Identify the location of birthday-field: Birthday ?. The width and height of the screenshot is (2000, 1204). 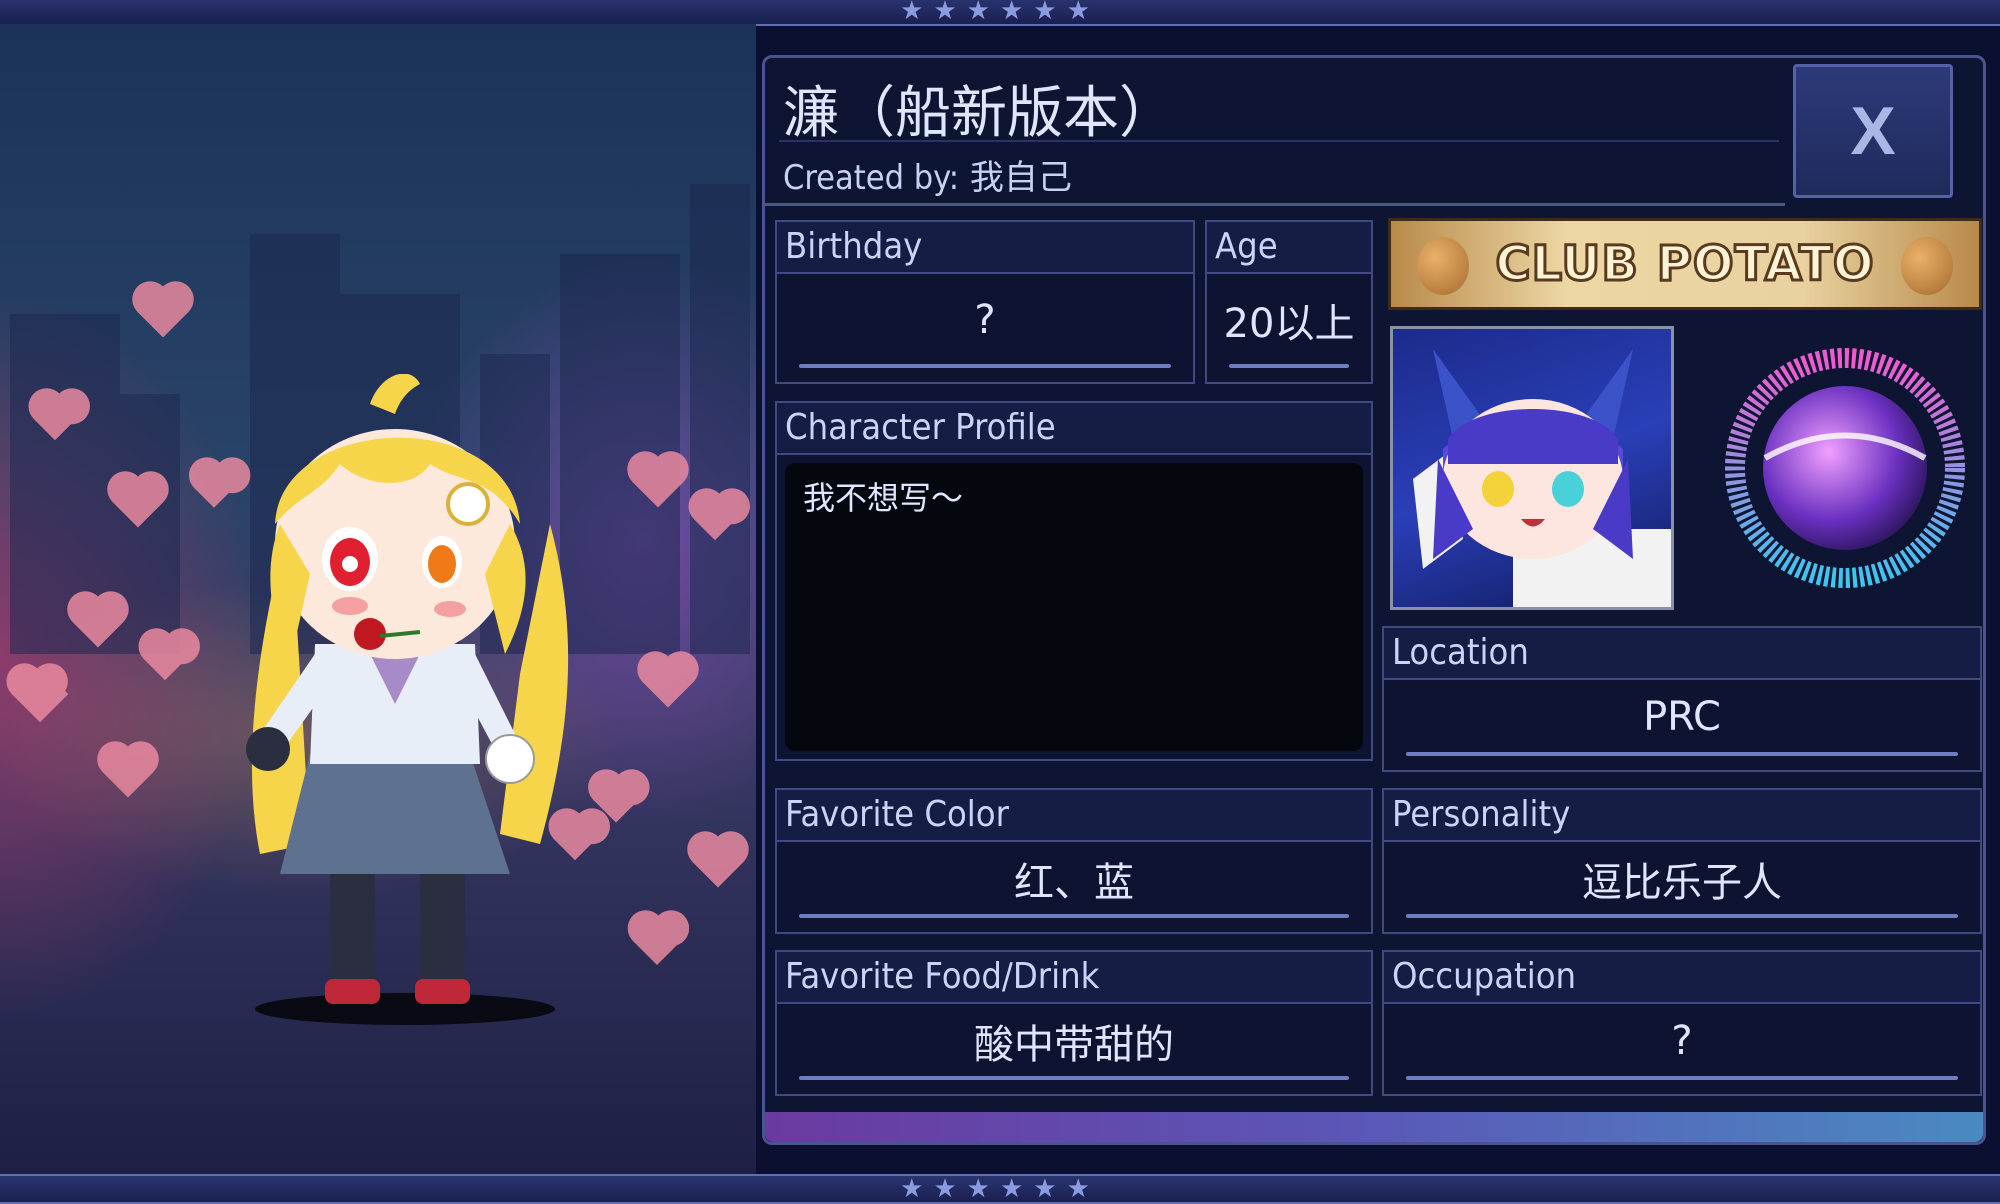
(985, 302).